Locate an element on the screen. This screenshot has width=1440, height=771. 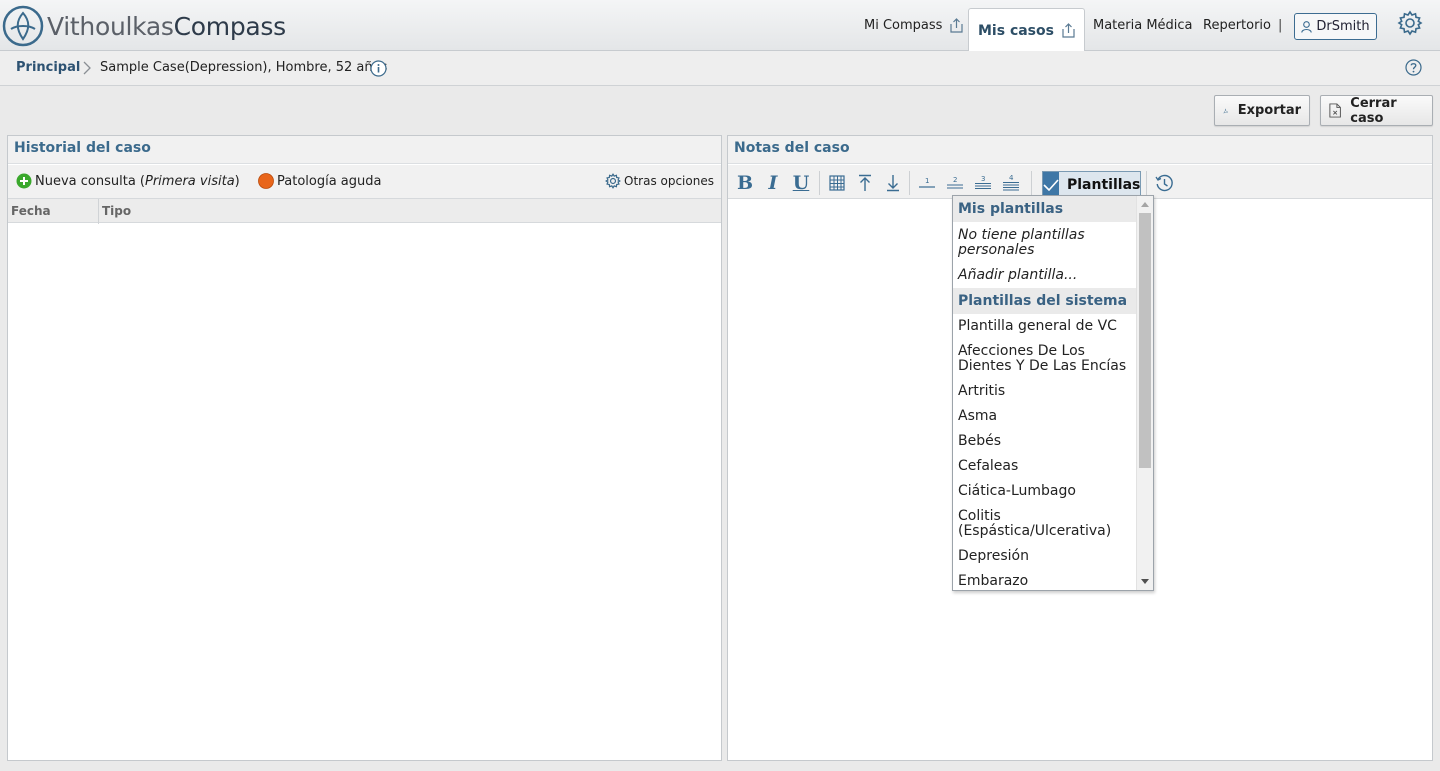
bold-button: B is located at coordinates (745, 183).